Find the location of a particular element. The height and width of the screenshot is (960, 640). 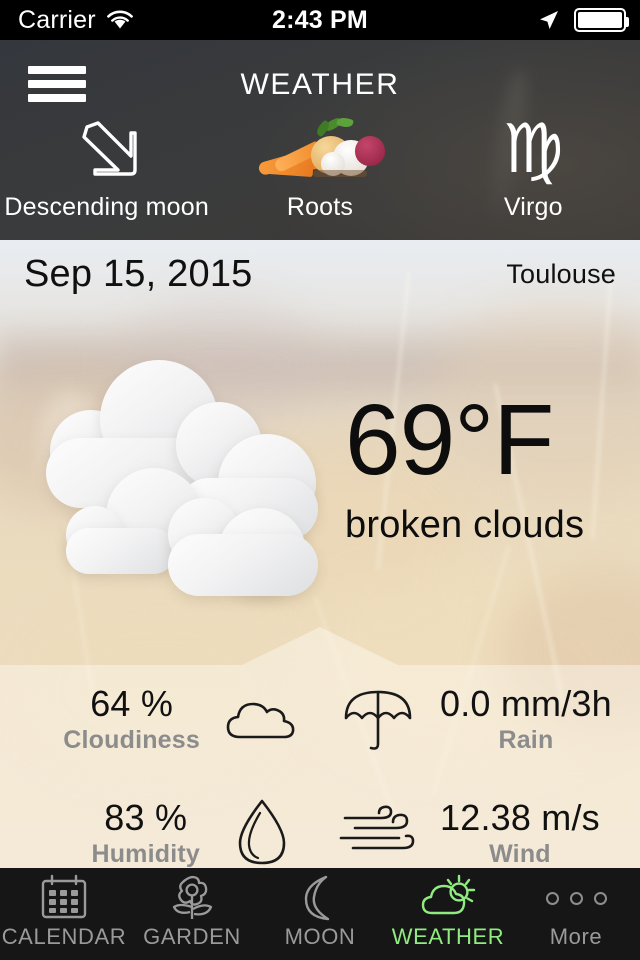

more-dots-icon is located at coordinates (576, 898).